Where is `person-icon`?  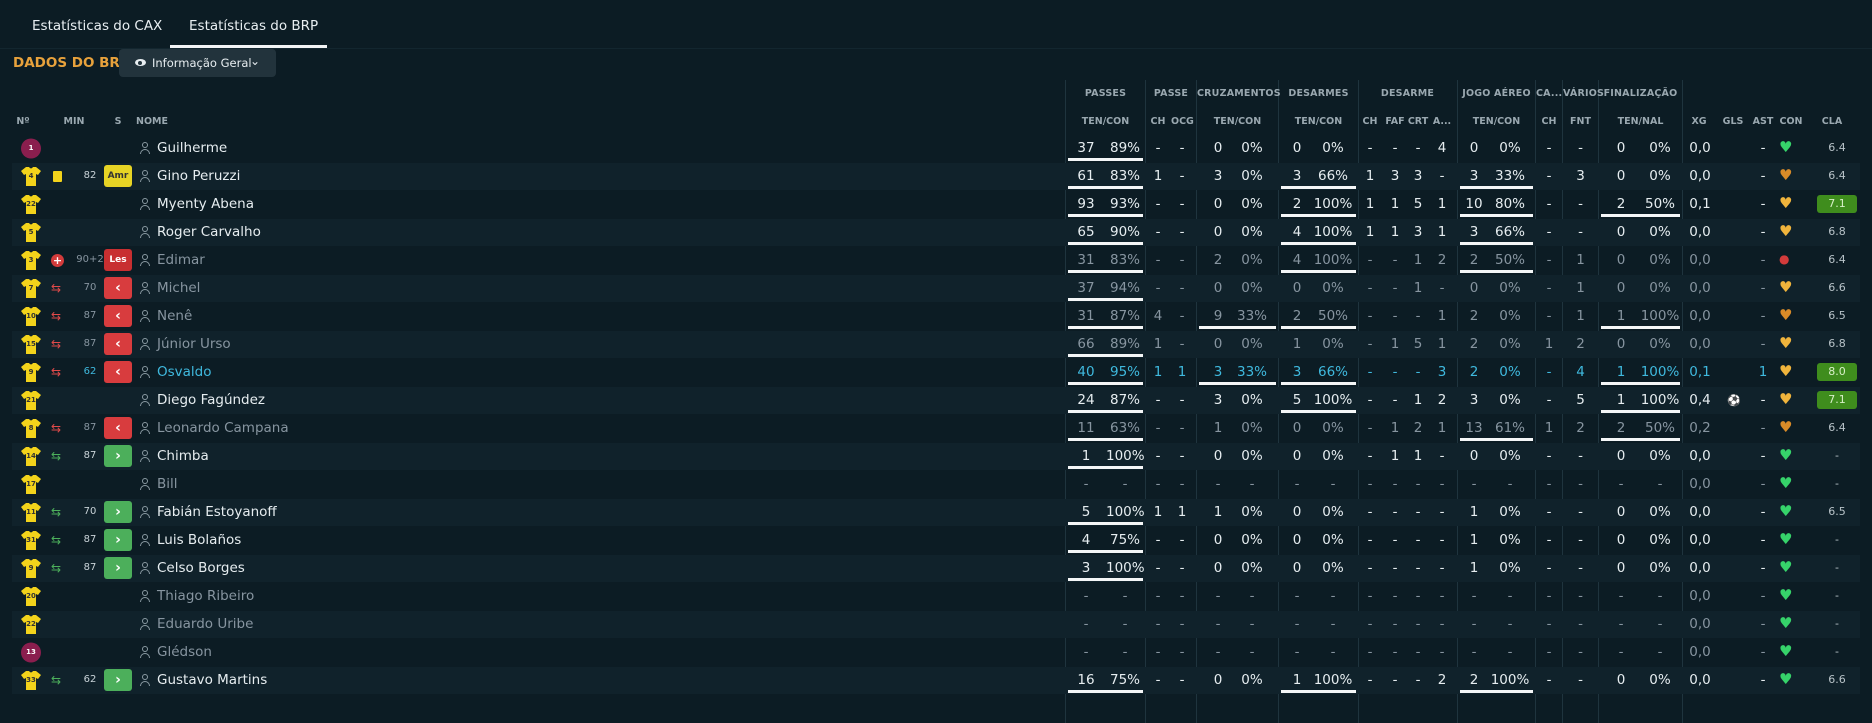 person-icon is located at coordinates (145, 288).